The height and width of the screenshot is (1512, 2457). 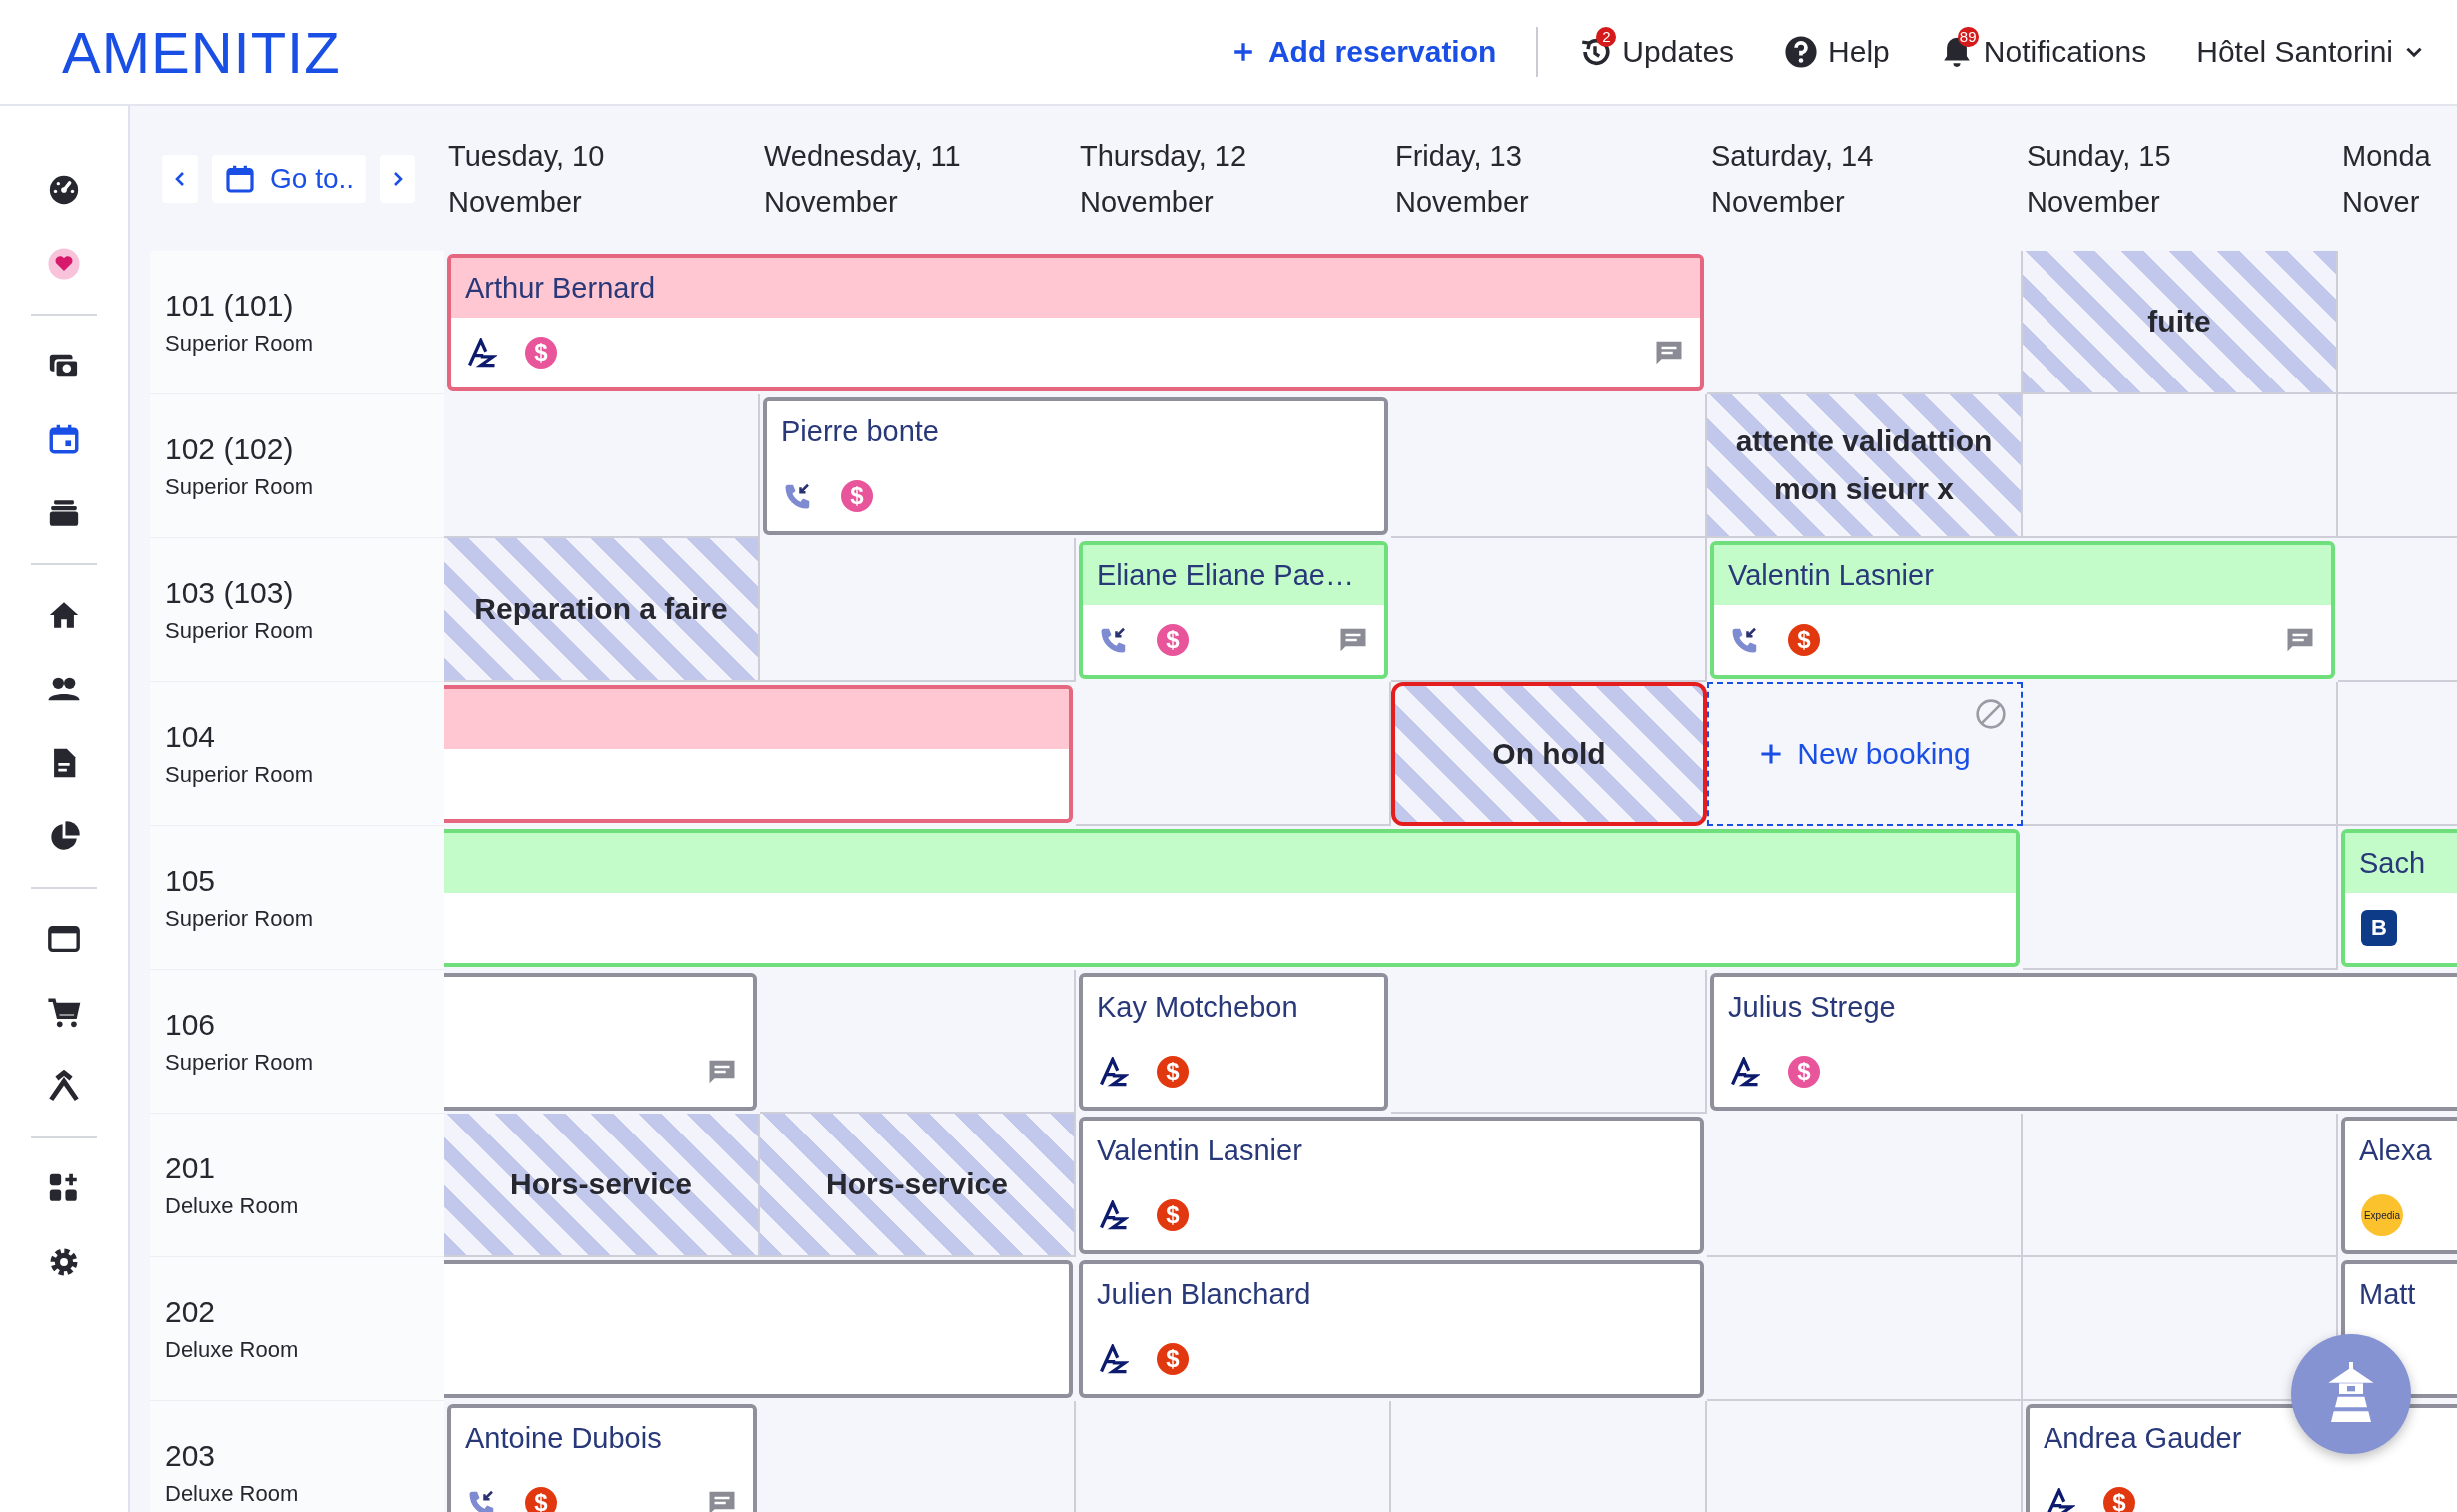 What do you see at coordinates (2387, 1294) in the screenshot?
I see `guest-name: Matt` at bounding box center [2387, 1294].